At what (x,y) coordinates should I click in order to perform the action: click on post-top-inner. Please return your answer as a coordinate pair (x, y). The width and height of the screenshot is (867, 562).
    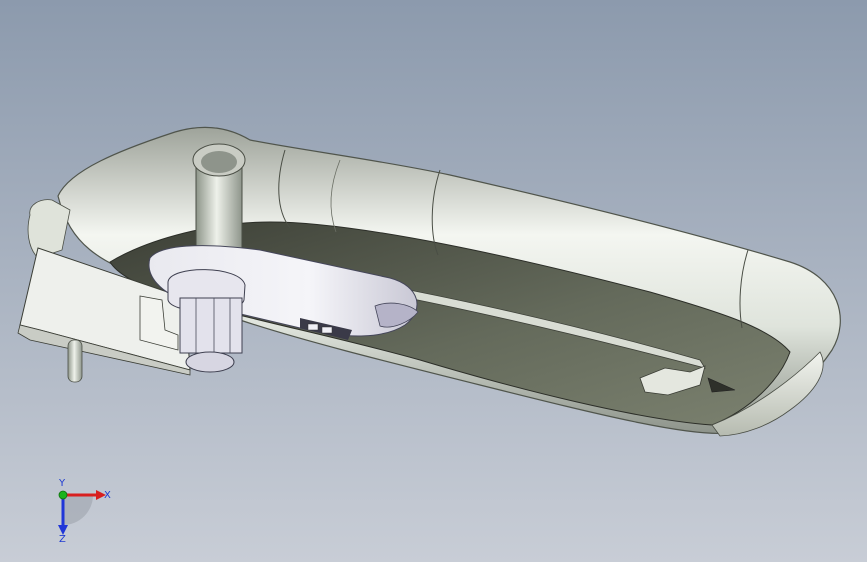
    Looking at the image, I should click on (219, 162).